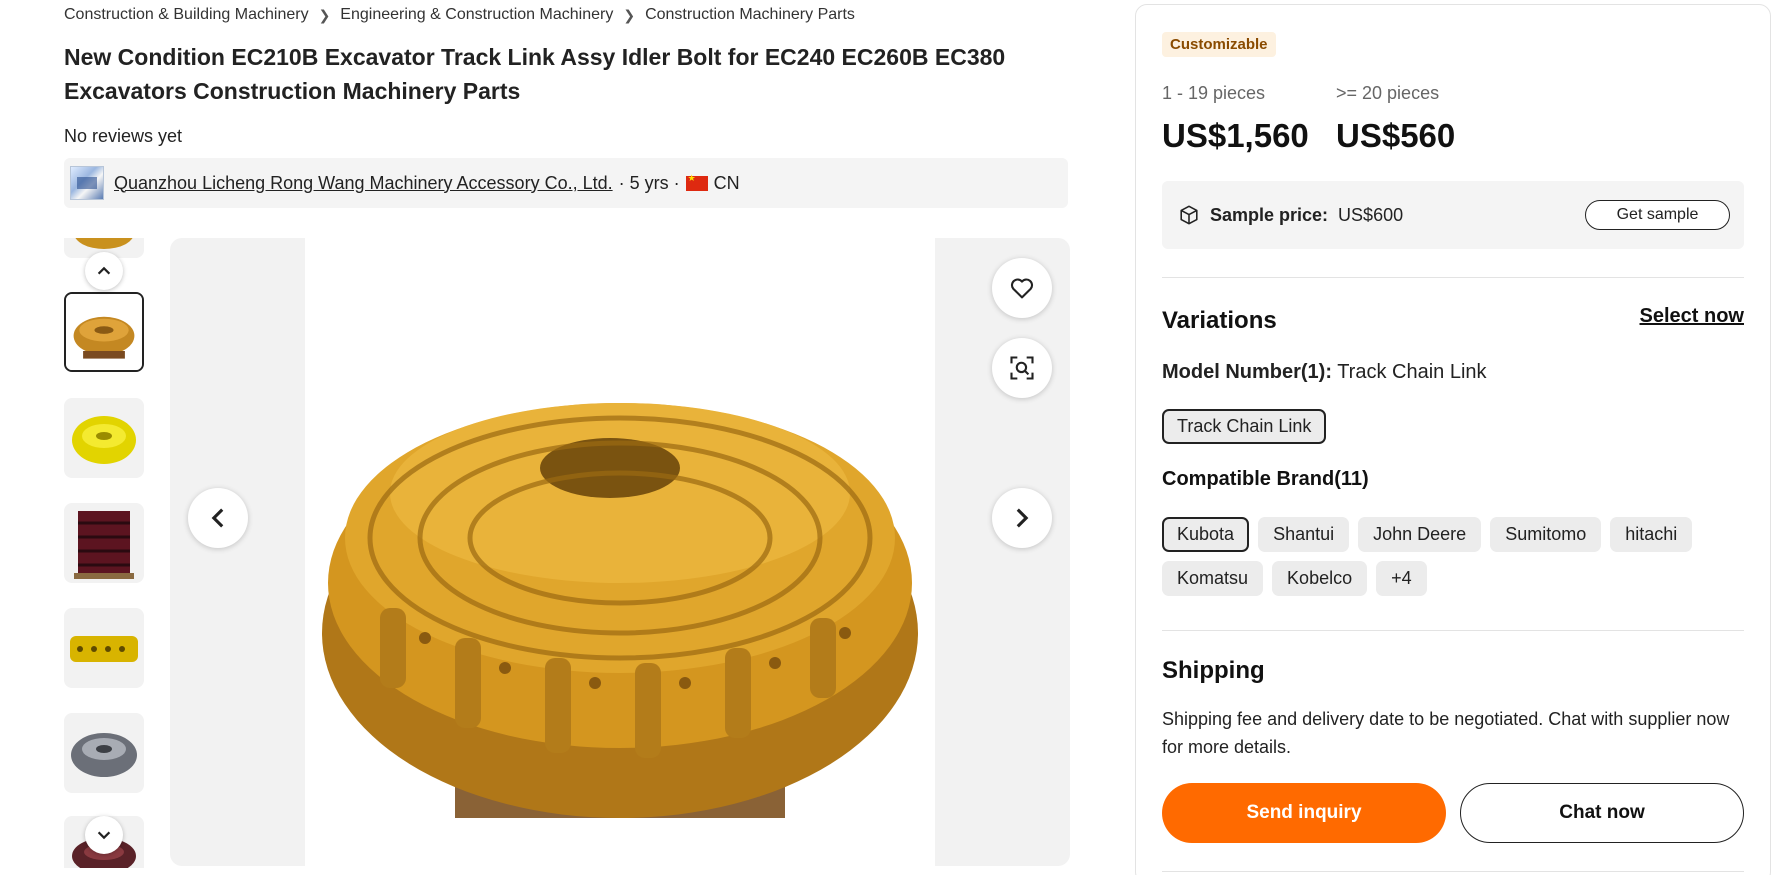 The image size is (1790, 875). Describe the element at coordinates (1371, 214) in the screenshot. I see `sample-price-value: US$600` at that location.